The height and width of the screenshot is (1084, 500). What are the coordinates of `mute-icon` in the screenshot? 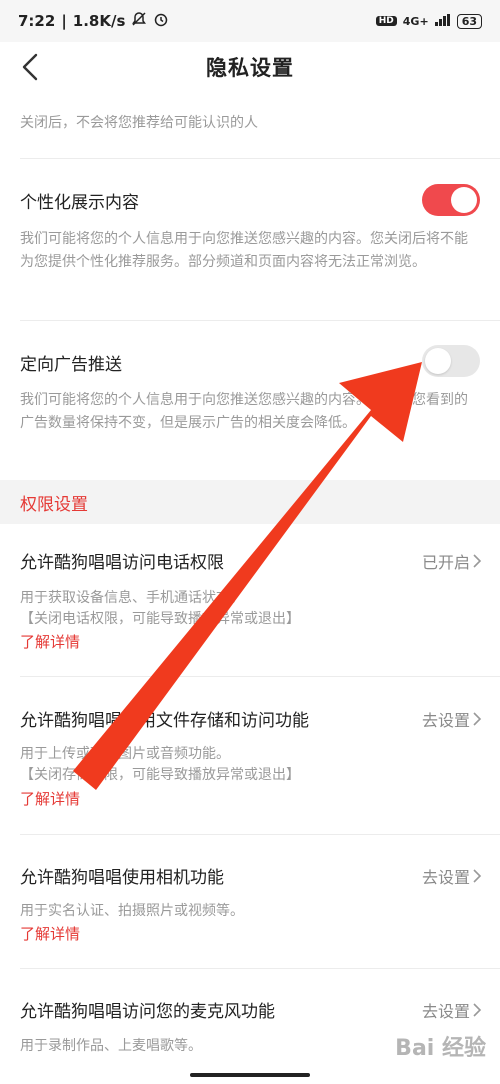 It's located at (139, 21).